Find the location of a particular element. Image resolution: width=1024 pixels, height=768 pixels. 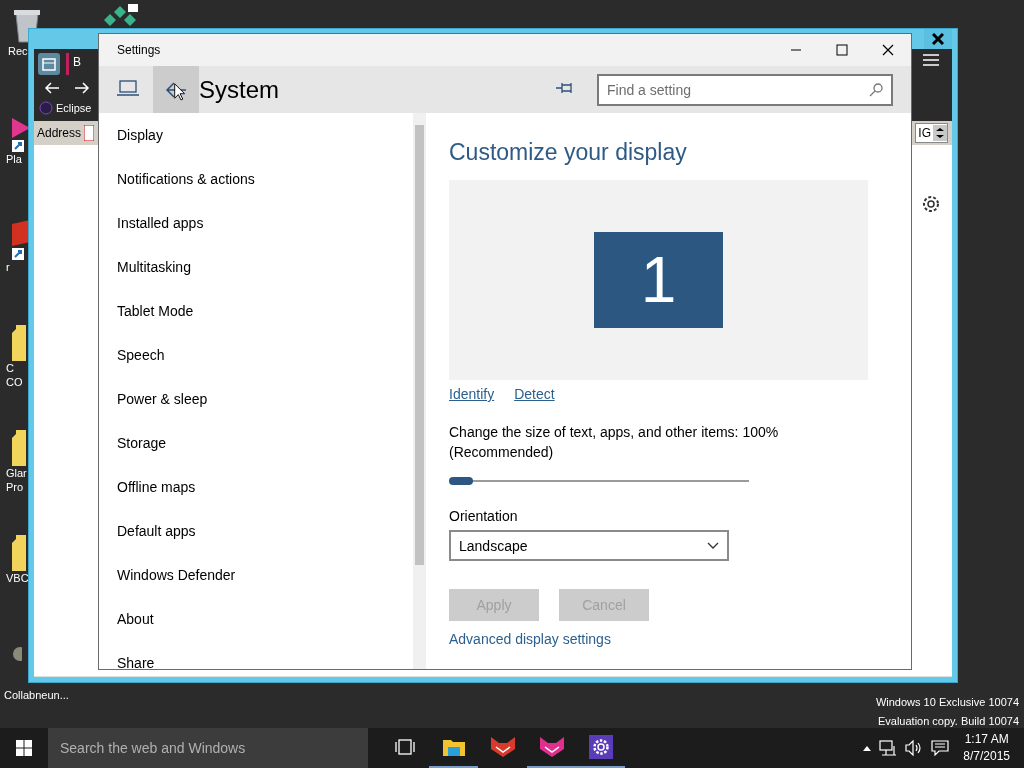

nav-item: Installed apps is located at coordinates (259, 223).